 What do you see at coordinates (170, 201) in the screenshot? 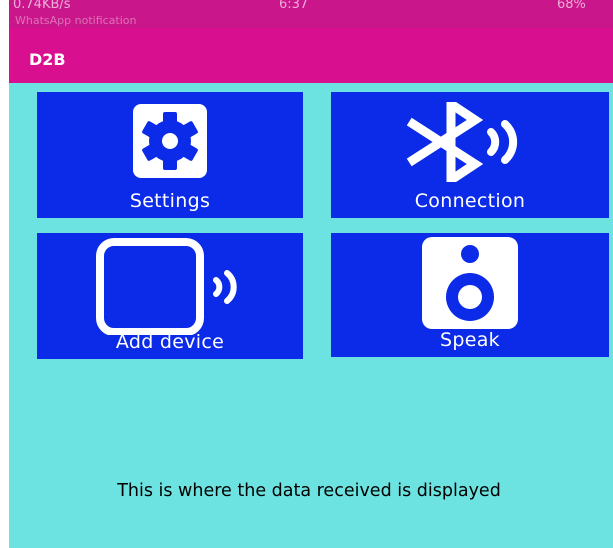
I see `settings-label: Settings` at bounding box center [170, 201].